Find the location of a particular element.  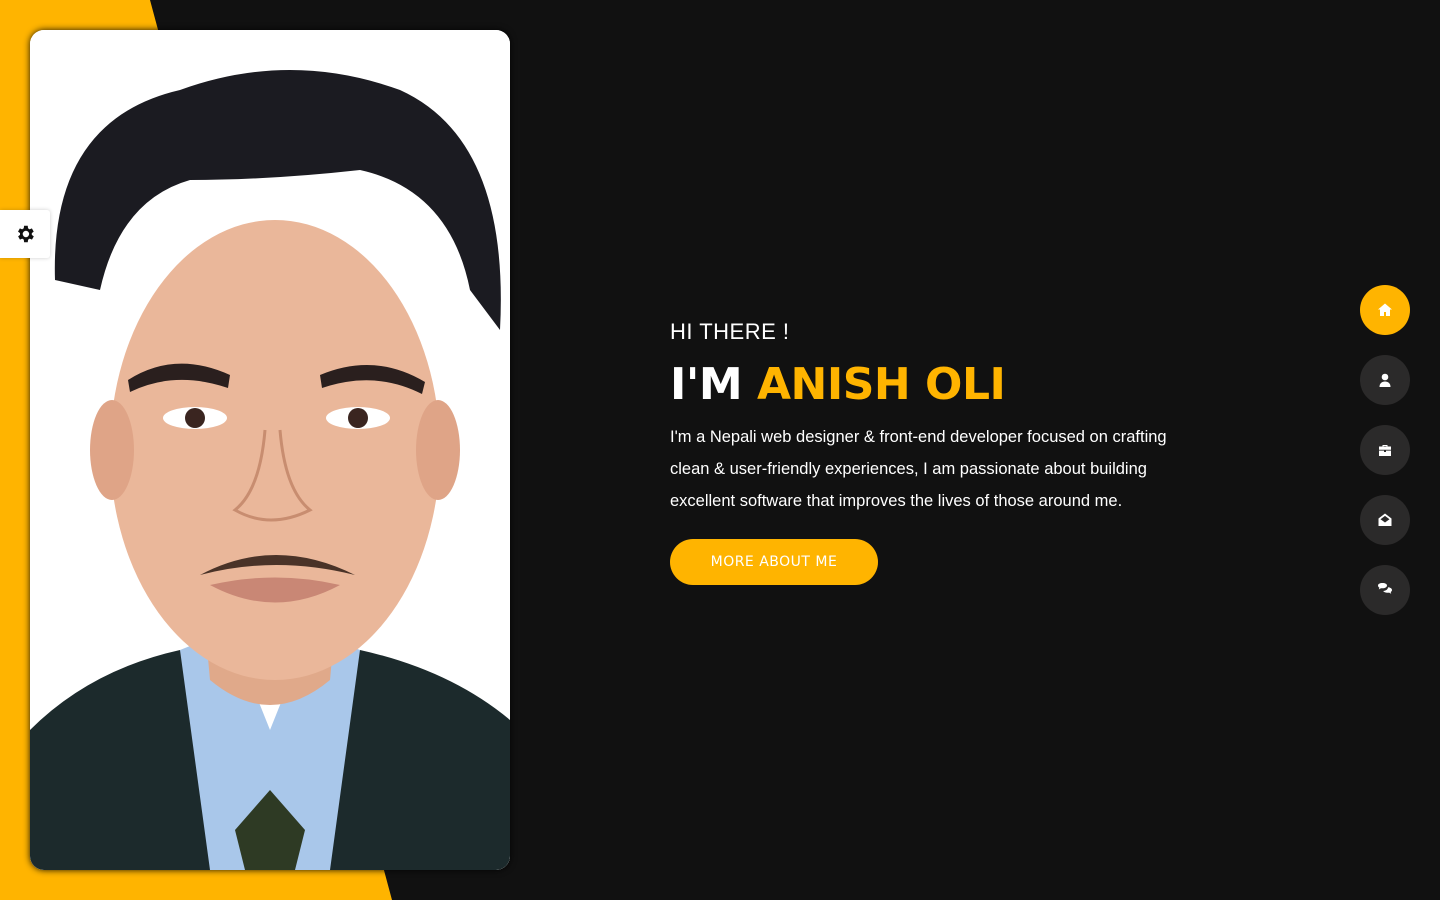

nav-blog-button is located at coordinates (1385, 590).